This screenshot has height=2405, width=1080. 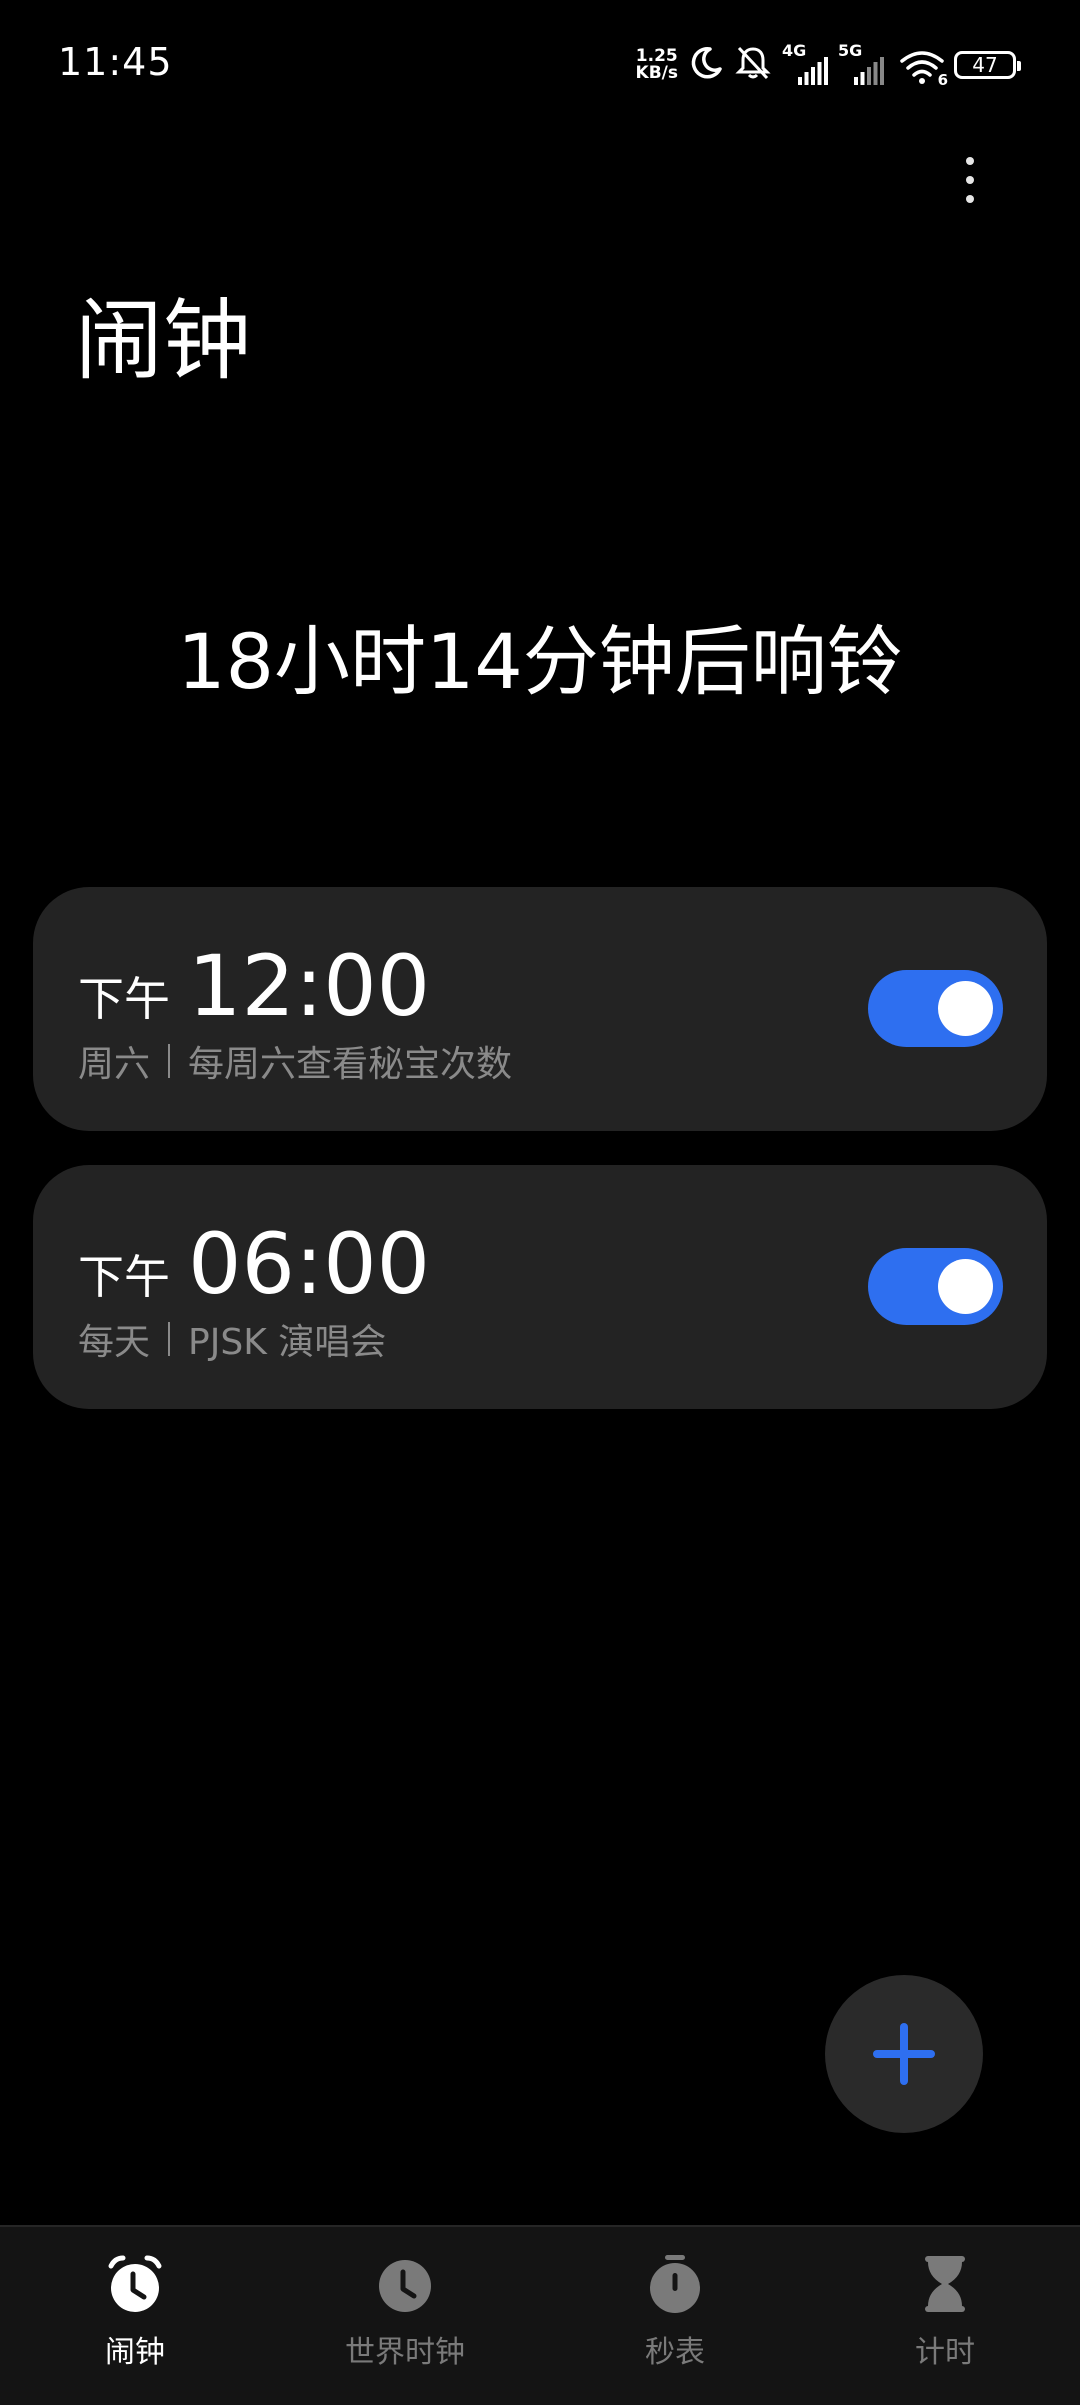 I want to click on cell-signal-5g: 5G, so click(x=861, y=63).